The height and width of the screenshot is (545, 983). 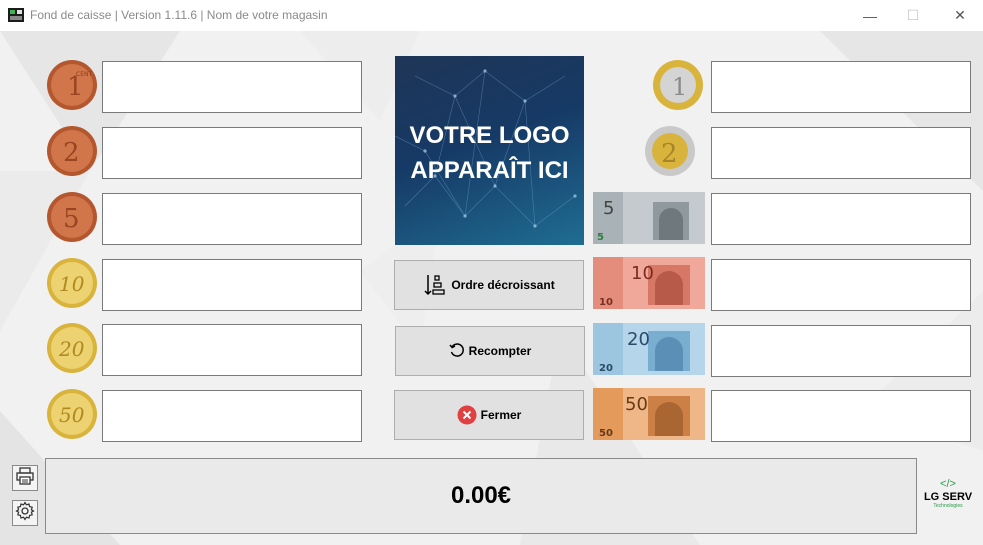 I want to click on 50-euro-note-icon: 50 50, so click(x=649, y=414).